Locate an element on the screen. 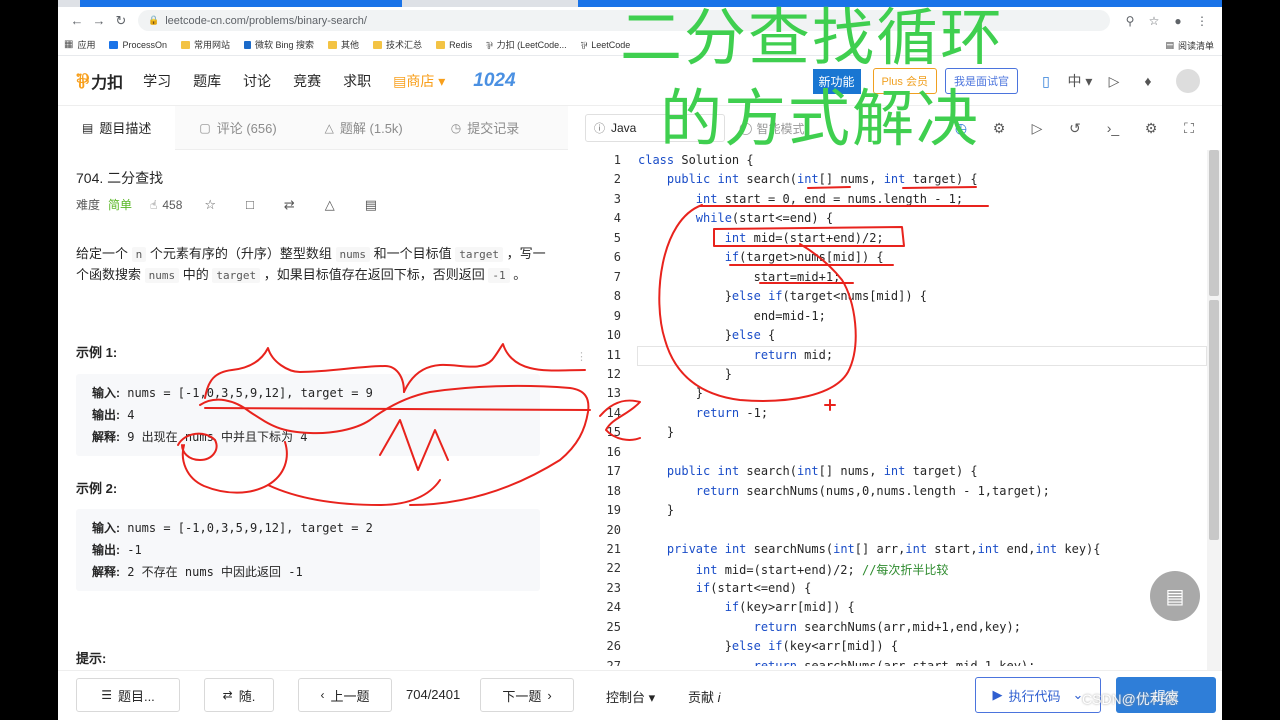 The image size is (1280, 720). site-logo: ⅌ 力扣 is located at coordinates (99, 80).